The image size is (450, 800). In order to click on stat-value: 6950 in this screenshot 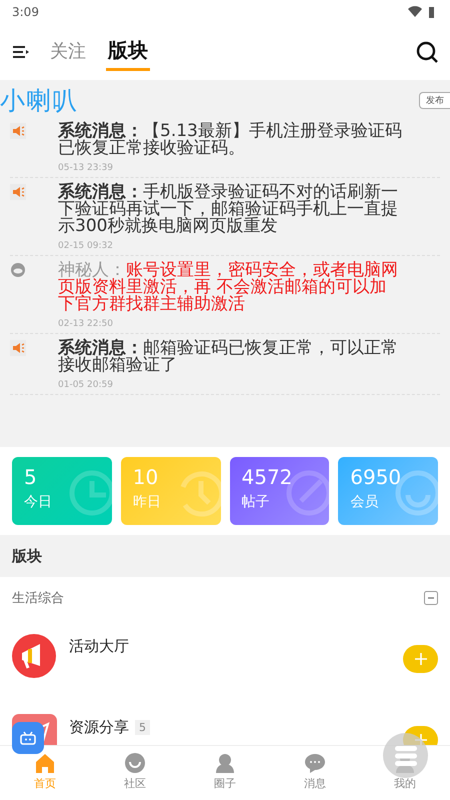, I will do `click(376, 477)`.